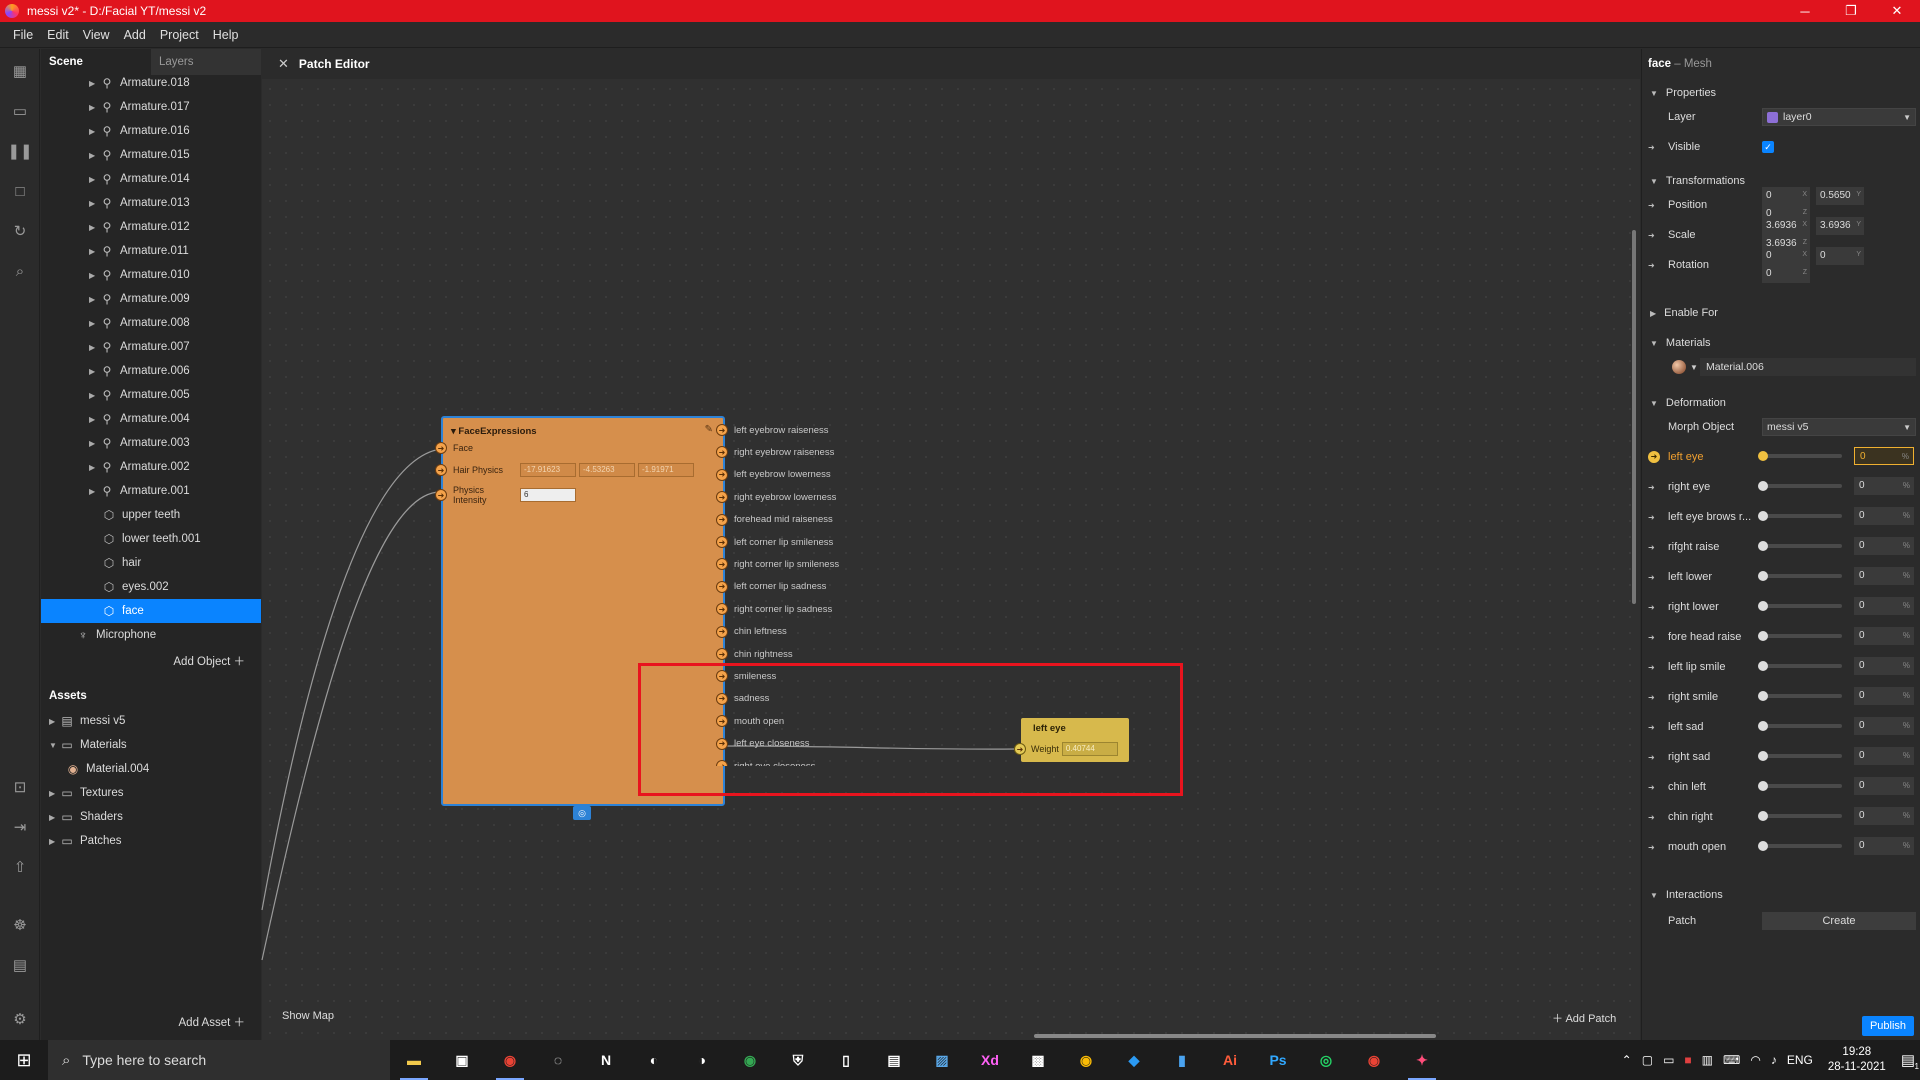 The width and height of the screenshot is (1920, 1080). What do you see at coordinates (1768, 147) in the screenshot?
I see `visible-checkbox: ✓` at bounding box center [1768, 147].